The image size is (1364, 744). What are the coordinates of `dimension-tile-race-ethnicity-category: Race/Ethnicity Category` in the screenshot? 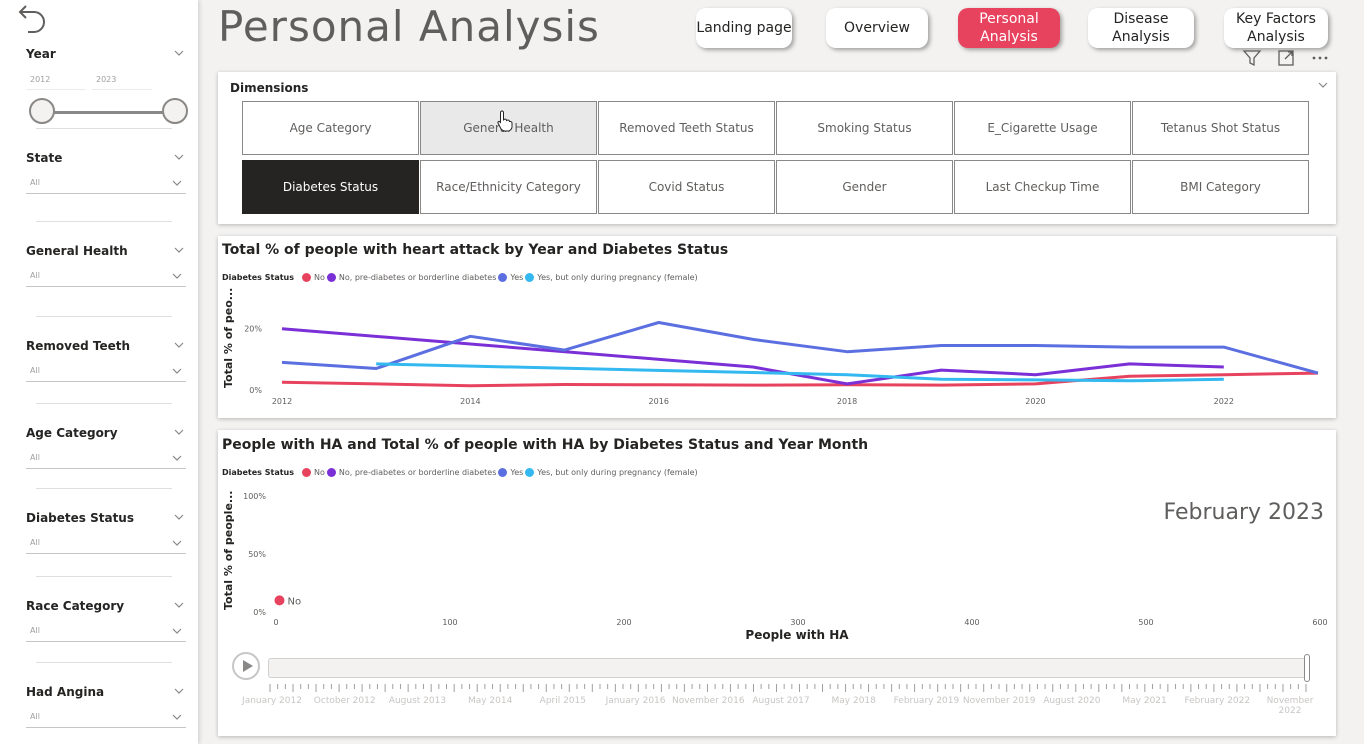 It's located at (508, 187).